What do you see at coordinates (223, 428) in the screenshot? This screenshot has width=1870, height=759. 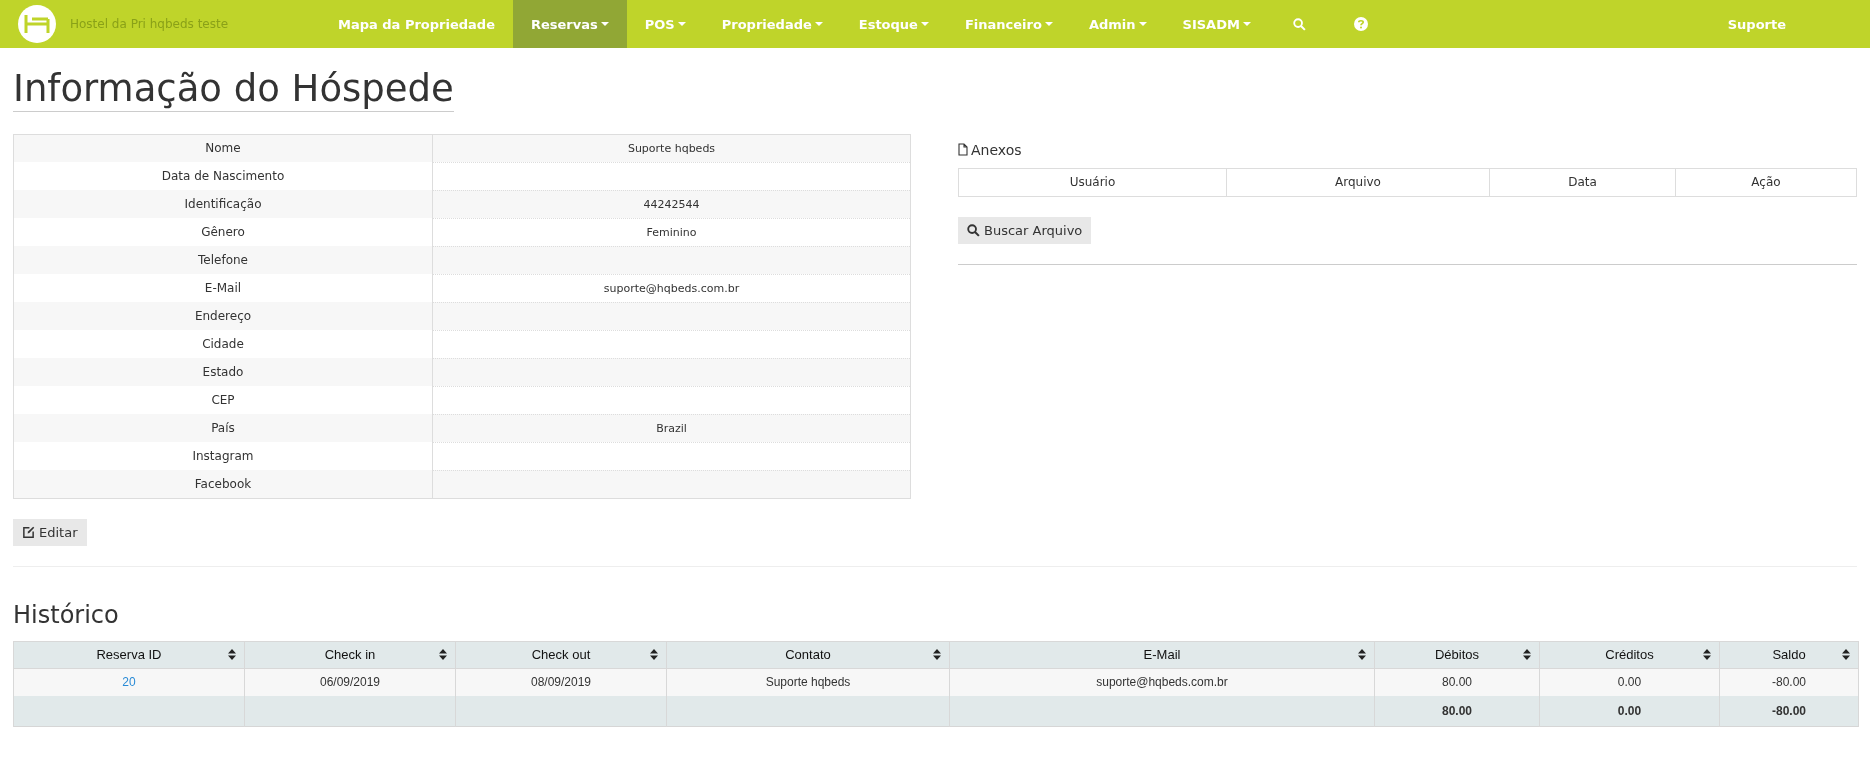 I see `field-label: País` at bounding box center [223, 428].